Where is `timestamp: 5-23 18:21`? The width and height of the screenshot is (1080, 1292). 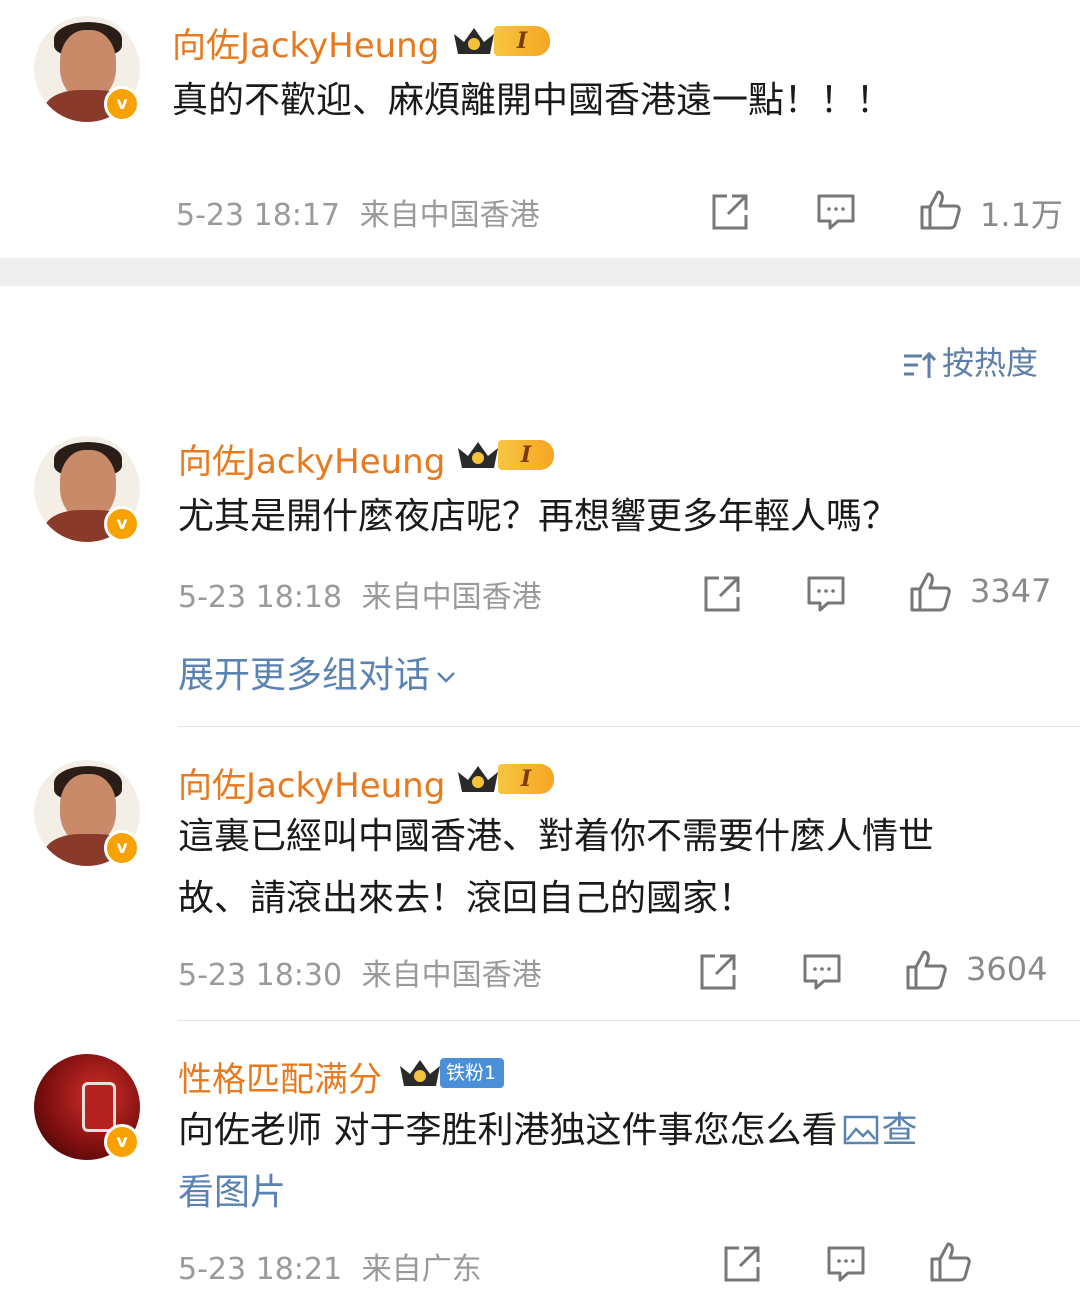 timestamp: 5-23 18:21 is located at coordinates (260, 1269).